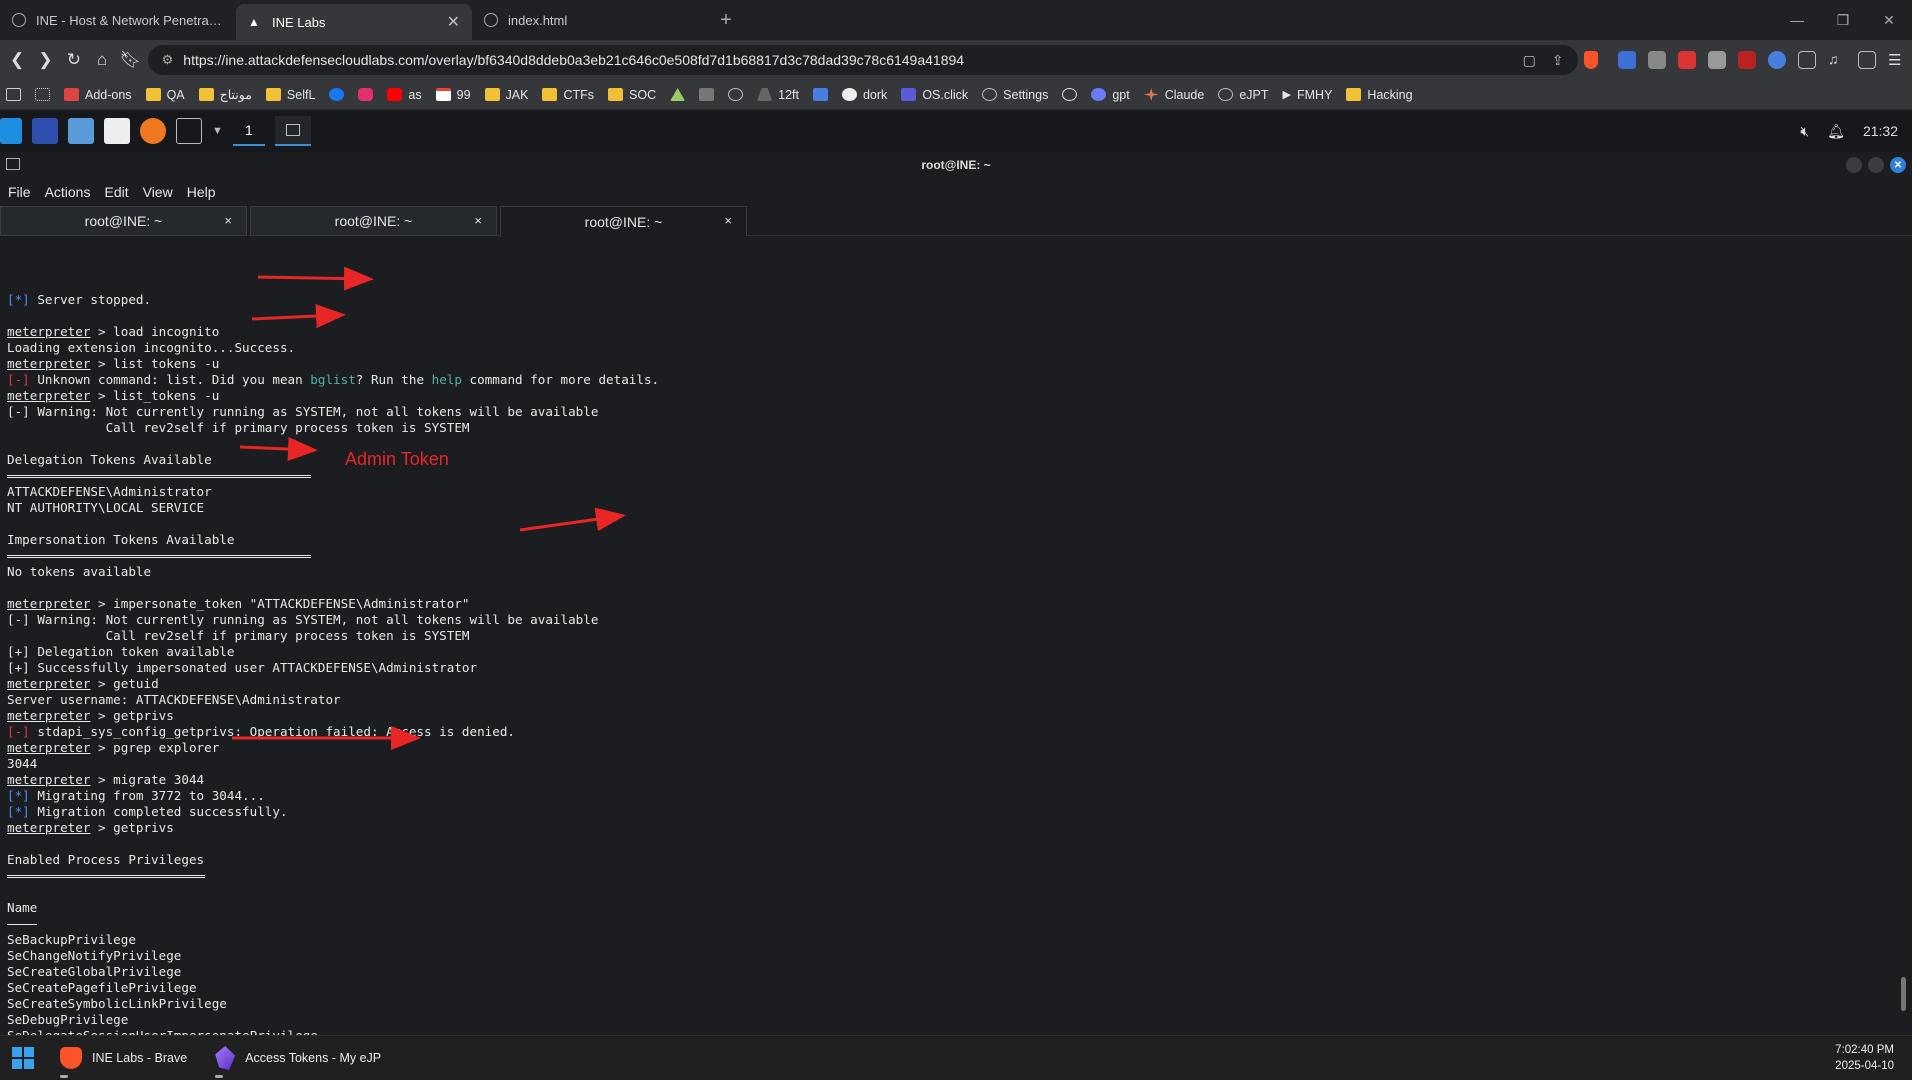 The width and height of the screenshot is (1912, 1080). What do you see at coordinates (225, 94) in the screenshot?
I see `bookmark-montage: مونتاج` at bounding box center [225, 94].